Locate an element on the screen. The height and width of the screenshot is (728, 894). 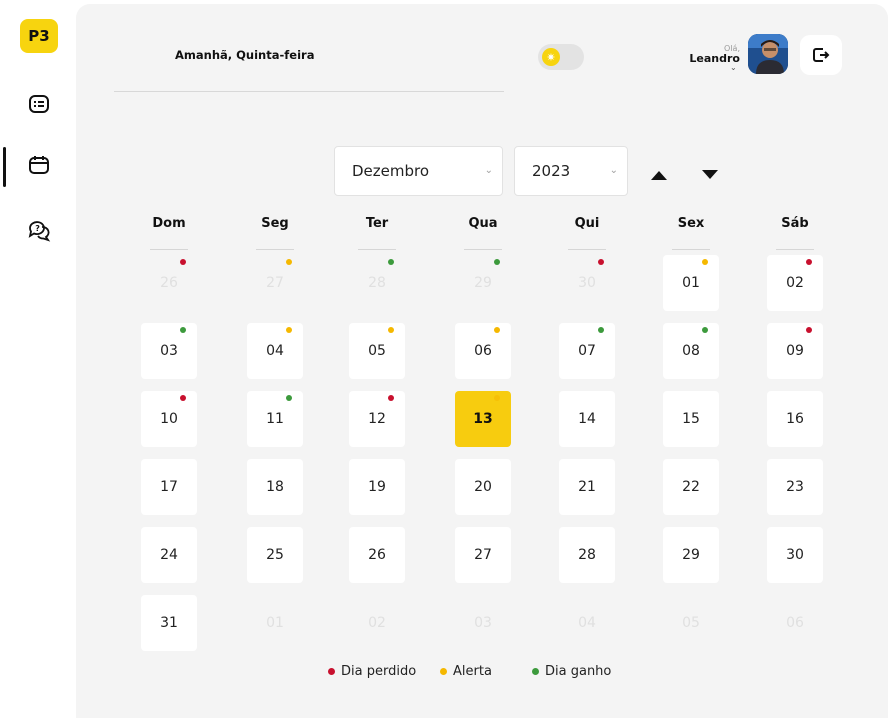
day-number: 14 is located at coordinates (587, 419).